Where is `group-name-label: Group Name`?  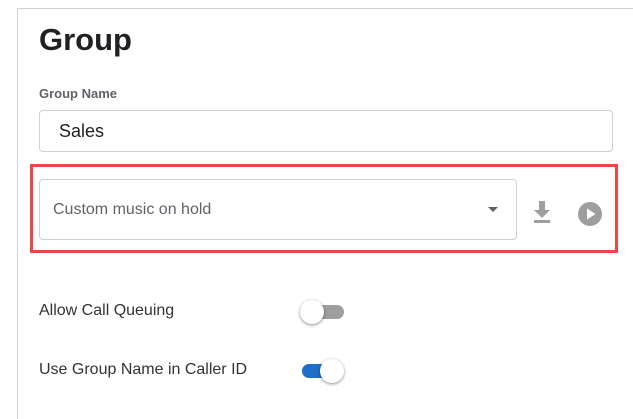 group-name-label: Group Name is located at coordinates (78, 93).